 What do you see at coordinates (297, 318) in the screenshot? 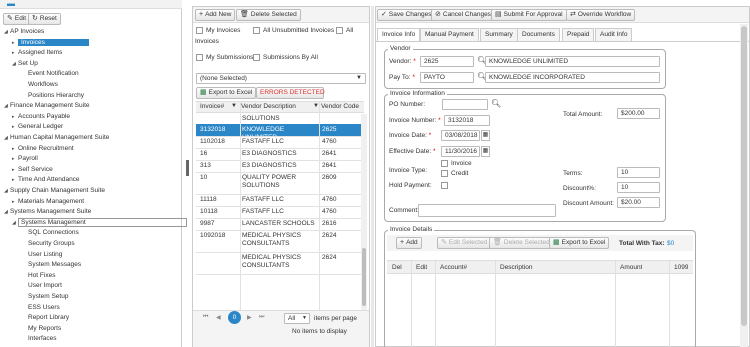
I see `page-size-select: All ▼` at bounding box center [297, 318].